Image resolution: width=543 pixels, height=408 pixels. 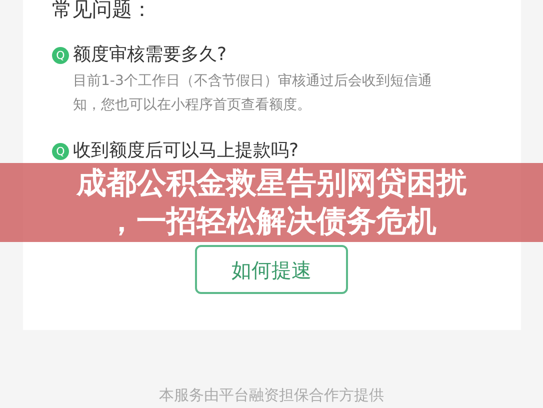 I want to click on question-text: 额度审核需要多久?, so click(x=150, y=55).